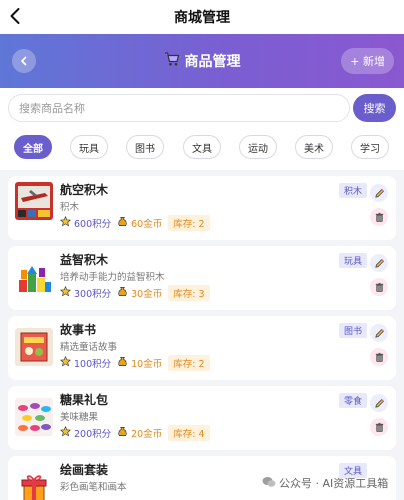  I want to click on category-chip-books: 图书, so click(145, 147).